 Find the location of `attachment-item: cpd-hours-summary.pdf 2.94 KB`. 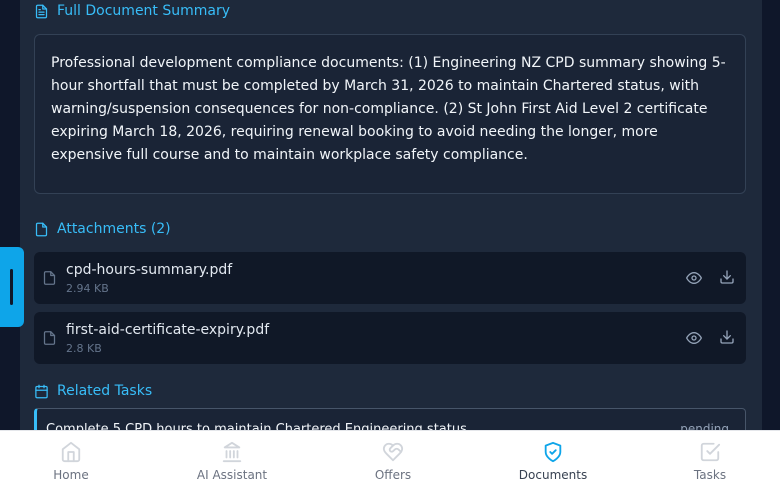

attachment-item: cpd-hours-summary.pdf 2.94 KB is located at coordinates (390, 278).